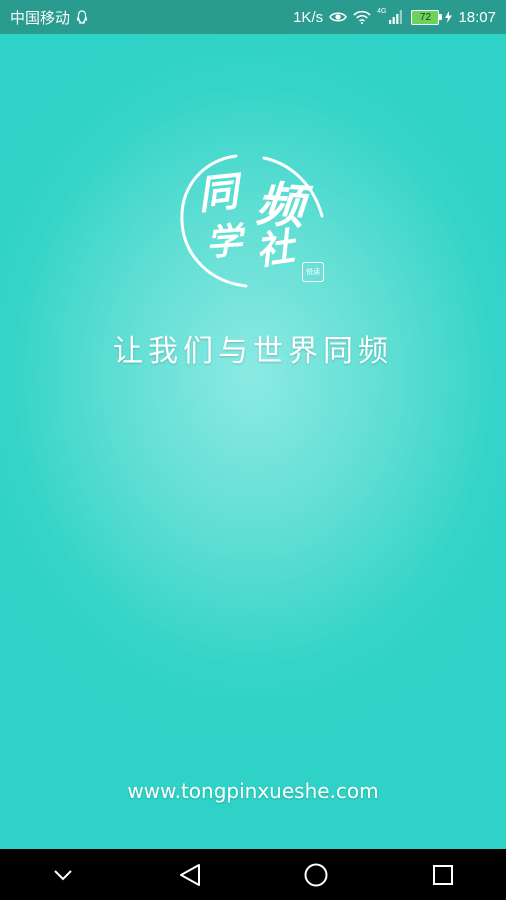 The width and height of the screenshot is (506, 900). I want to click on status-bar-right: 1K/s 4G 72 18:07, so click(394, 16).